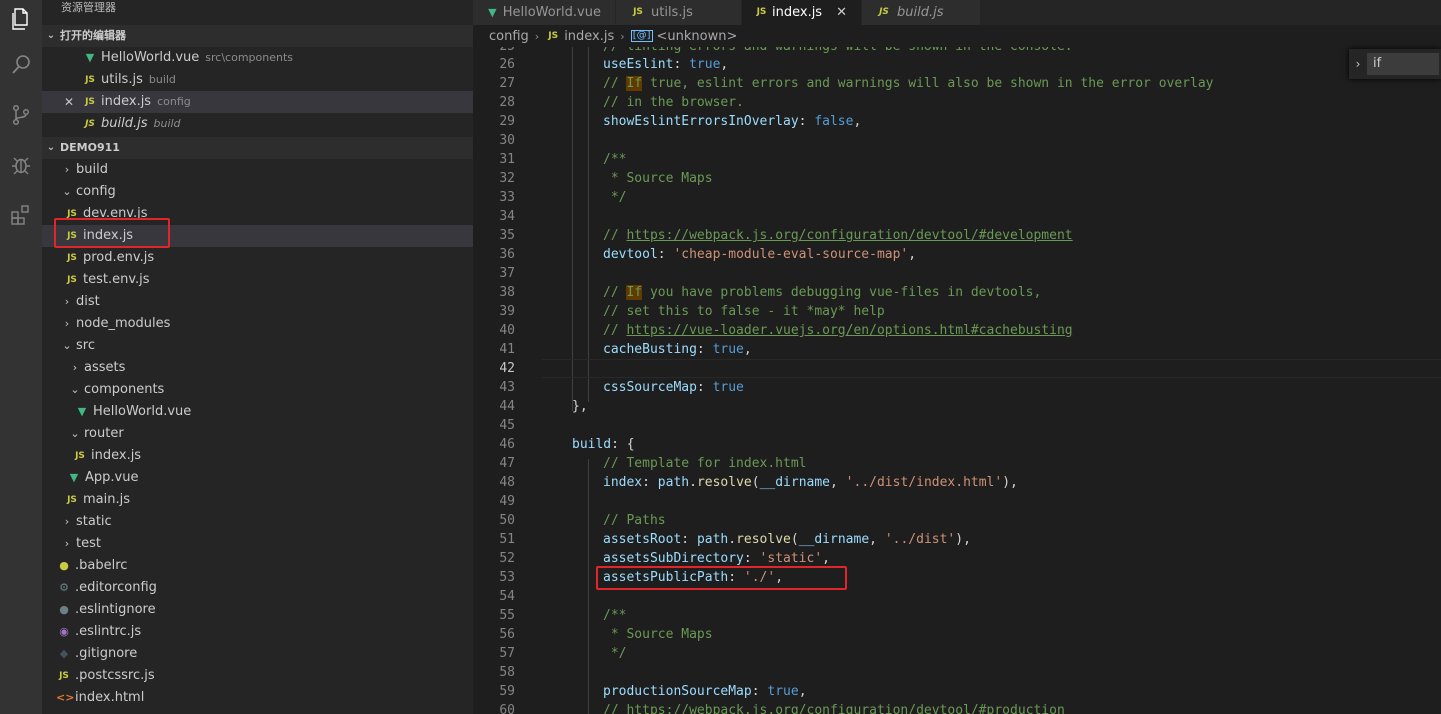  I want to click on code-line: 53 assetsPublicPath: './',, so click(641, 577).